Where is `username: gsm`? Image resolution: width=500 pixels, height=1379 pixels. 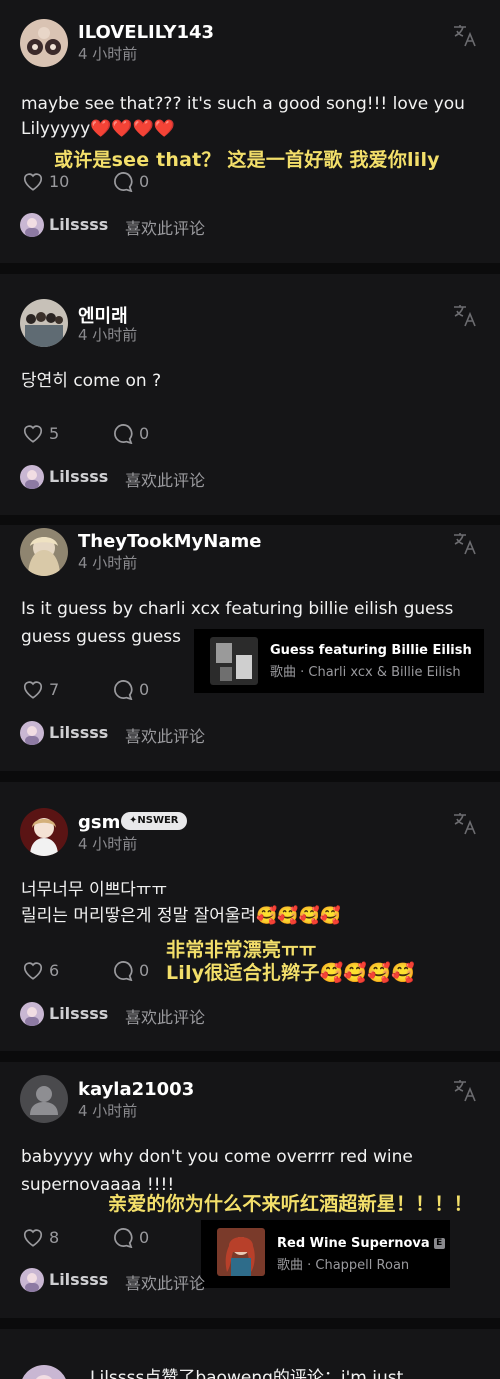 username: gsm is located at coordinates (99, 822).